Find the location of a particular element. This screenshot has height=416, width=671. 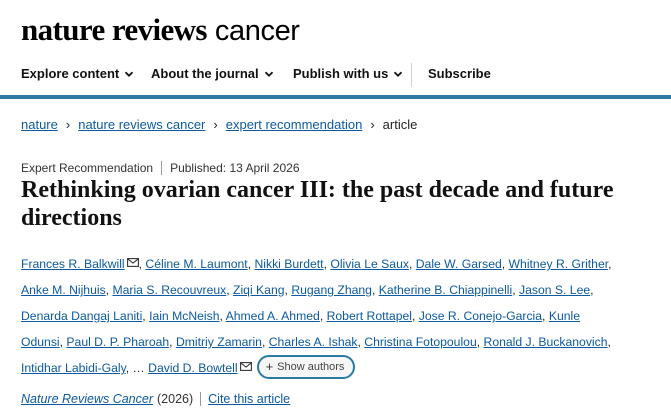

author-link: Ahmed A. Ahmed is located at coordinates (273, 316).